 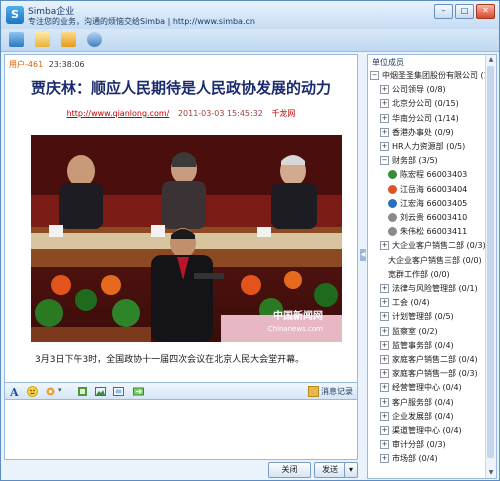 I want to click on contact-member: 江宏海 66003405, so click(x=427, y=204).